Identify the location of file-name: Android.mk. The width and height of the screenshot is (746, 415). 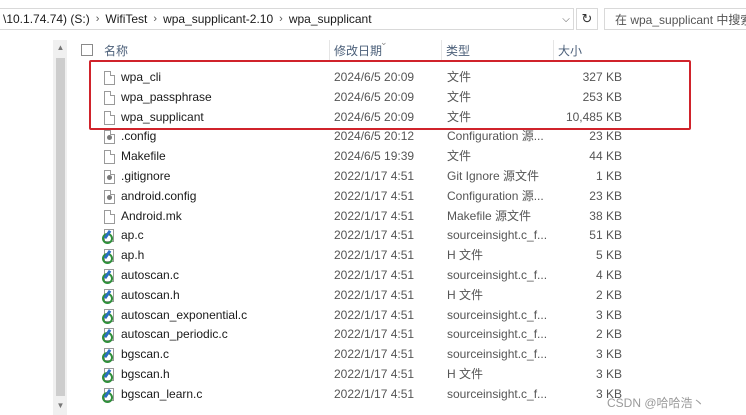
(151, 215).